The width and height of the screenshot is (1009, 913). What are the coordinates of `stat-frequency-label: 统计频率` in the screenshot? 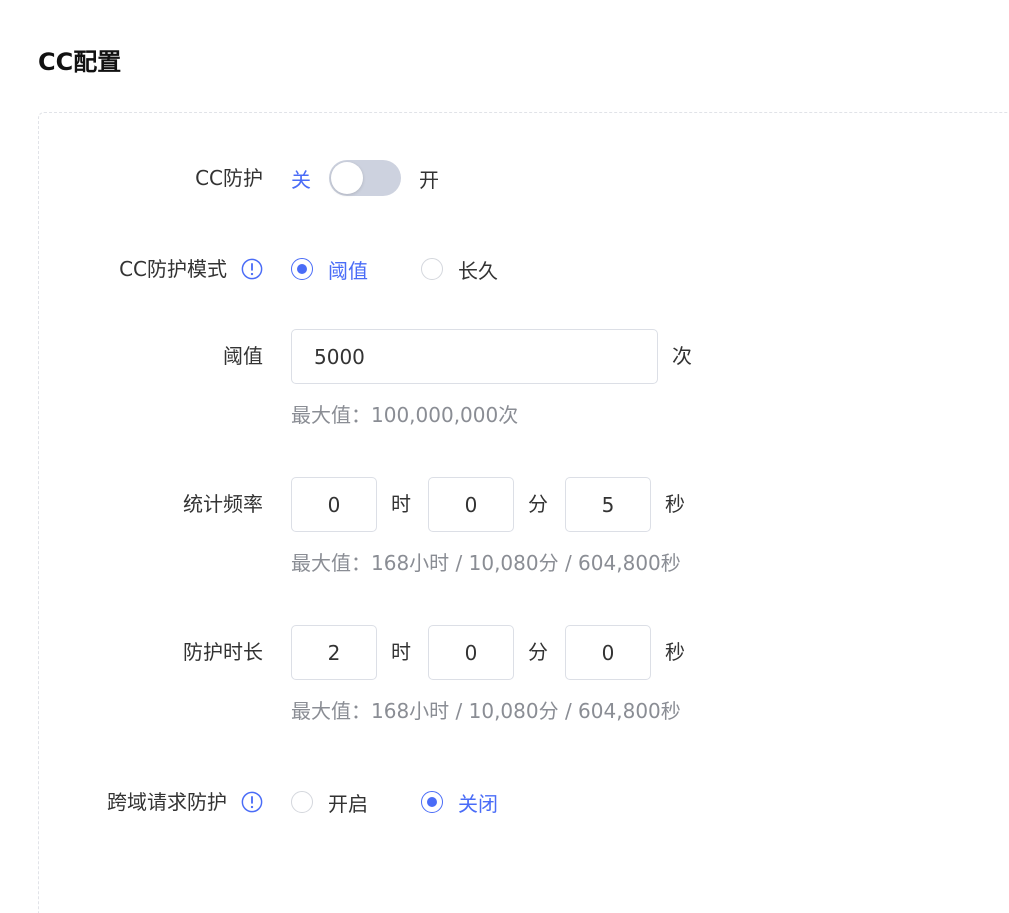 It's located at (223, 504).